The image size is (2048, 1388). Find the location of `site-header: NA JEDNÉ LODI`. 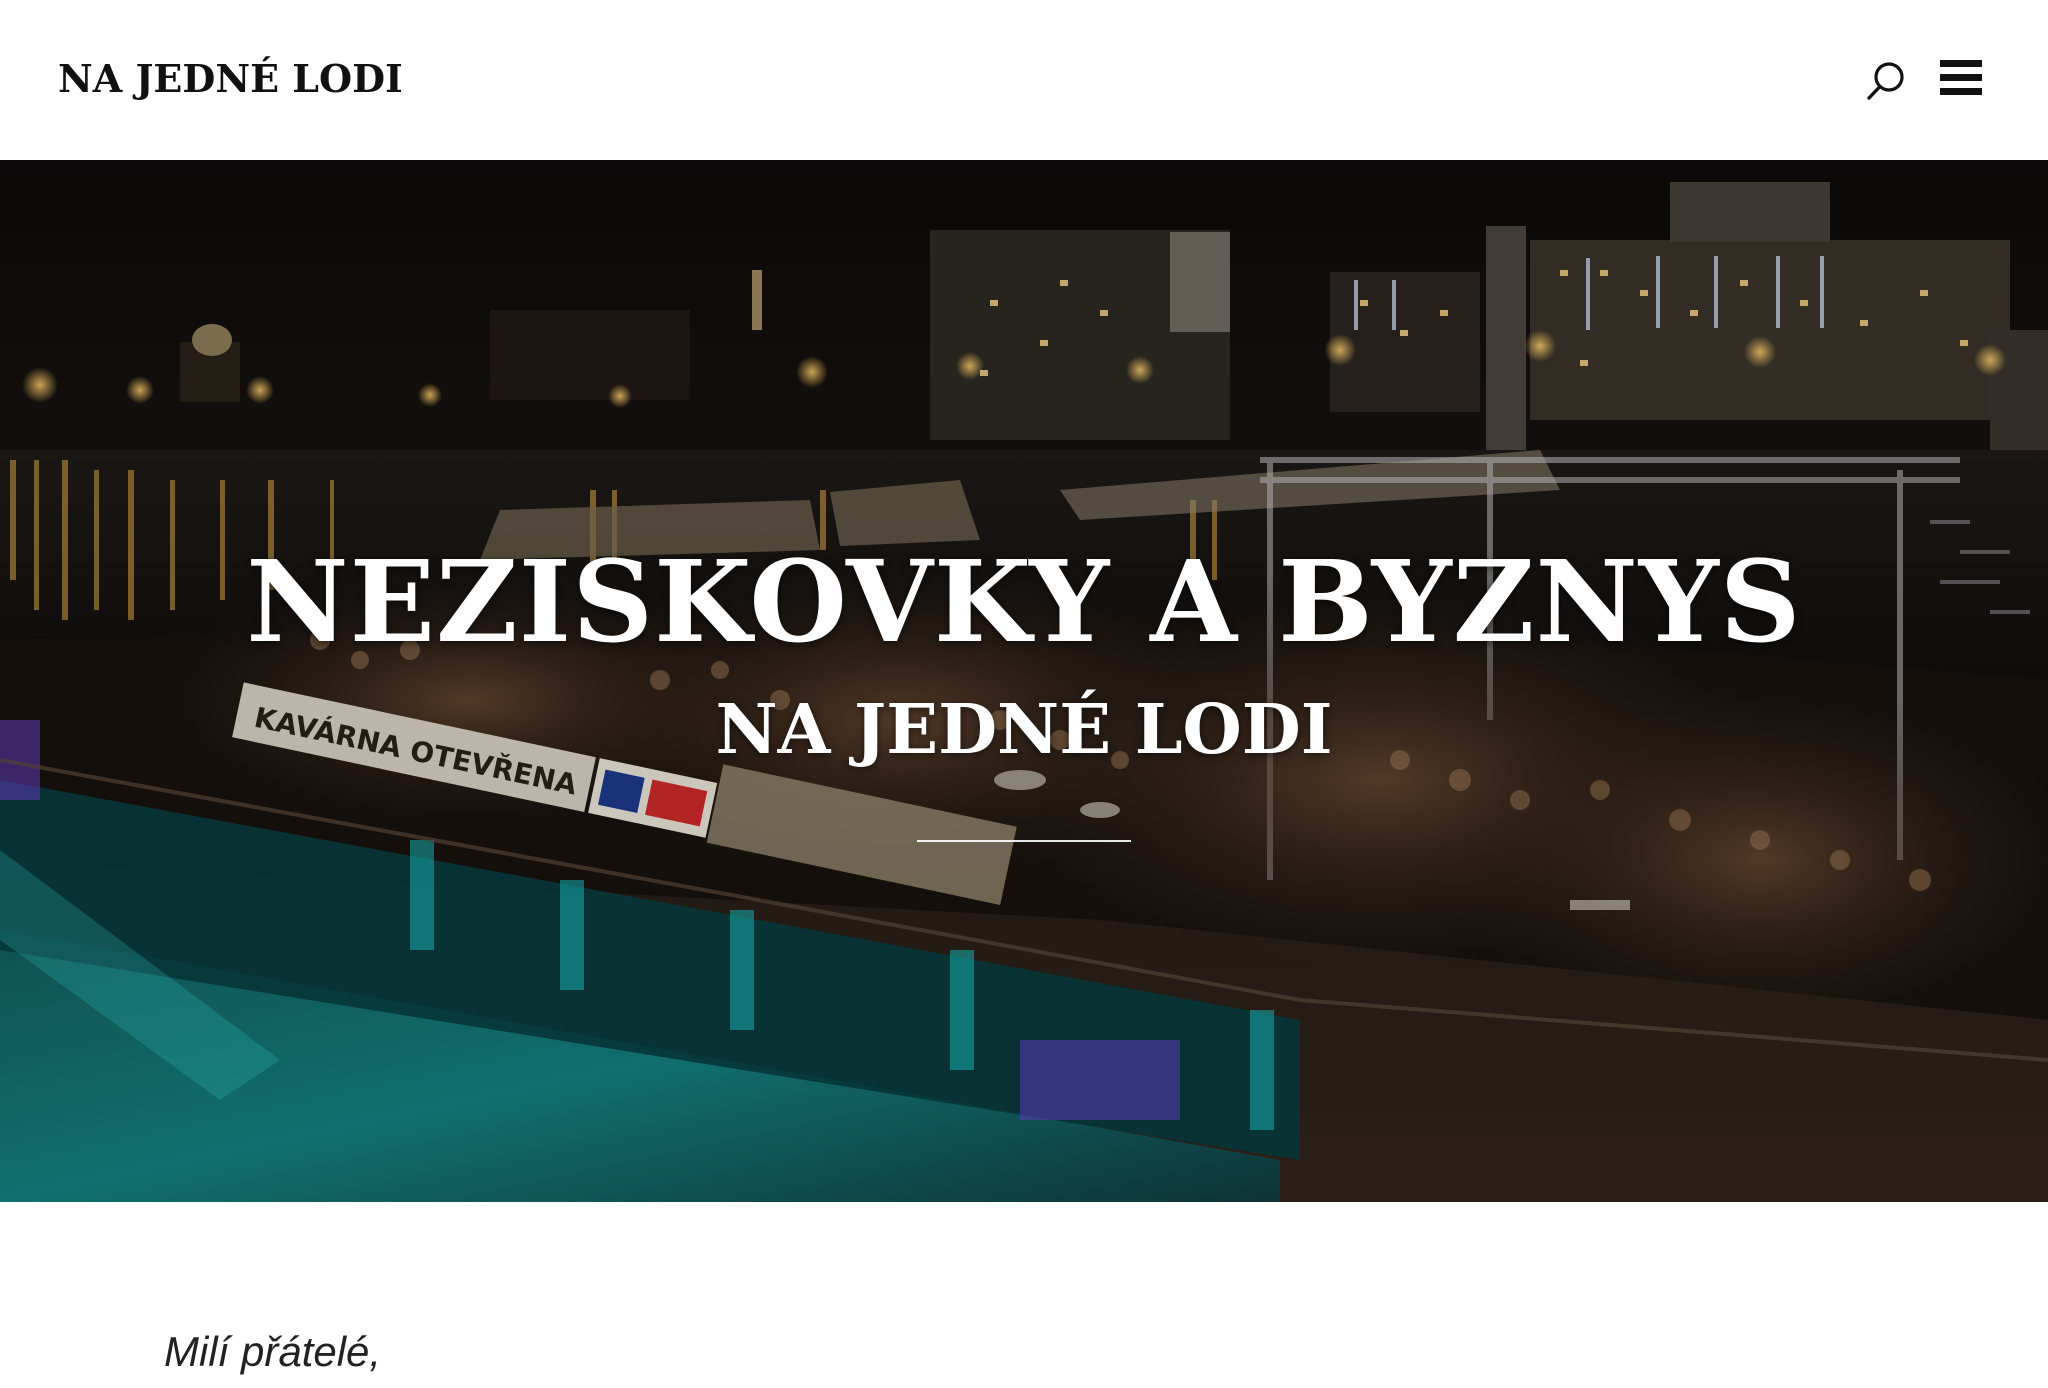

site-header: NA JEDNÉ LODI is located at coordinates (1024, 80).